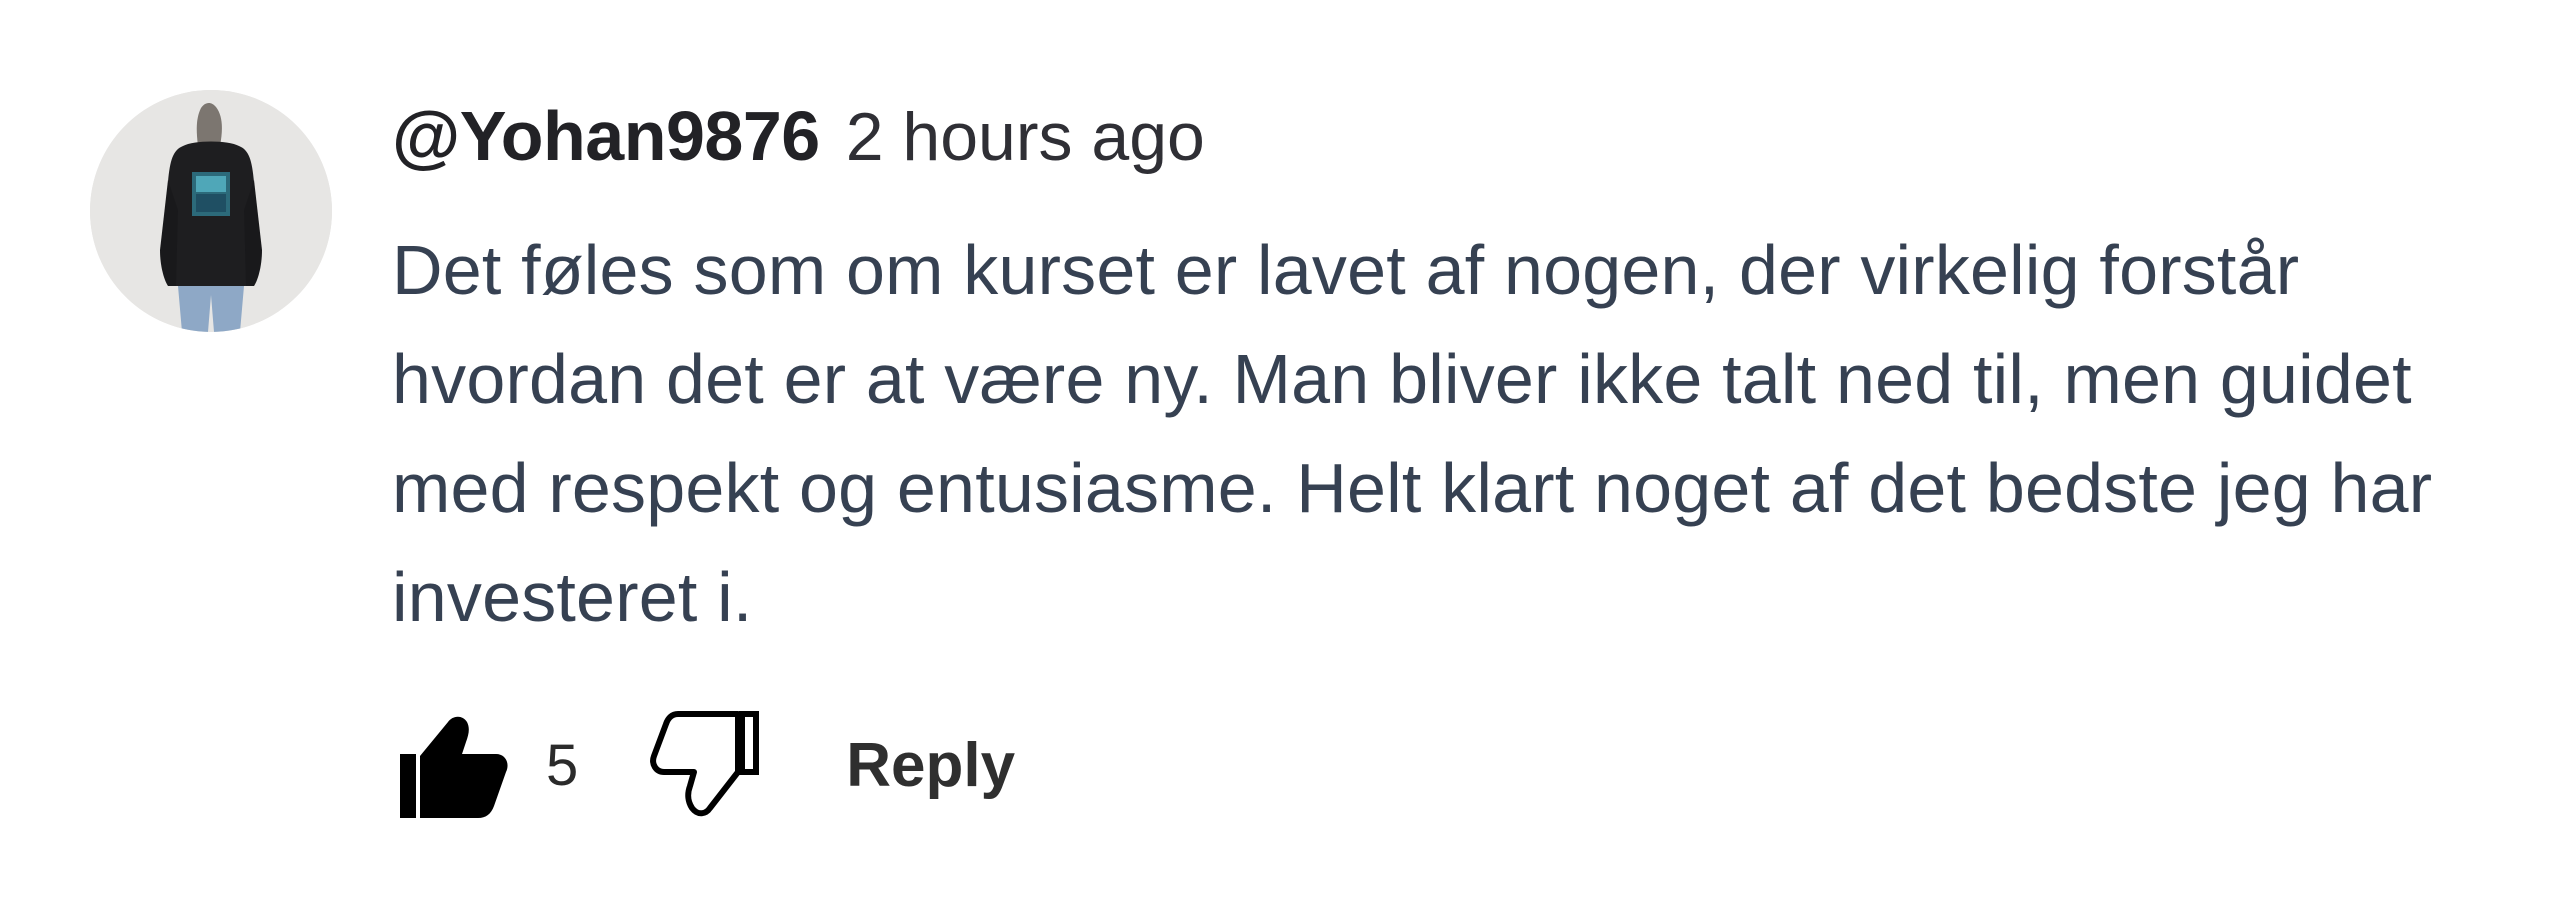  I want to click on comment-header: @Yohan9876 2 hours ago, so click(1452, 155).